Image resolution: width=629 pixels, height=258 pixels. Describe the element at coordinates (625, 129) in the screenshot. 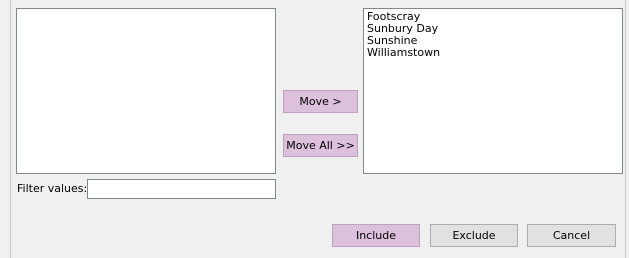

I see `right-frame-edge` at that location.